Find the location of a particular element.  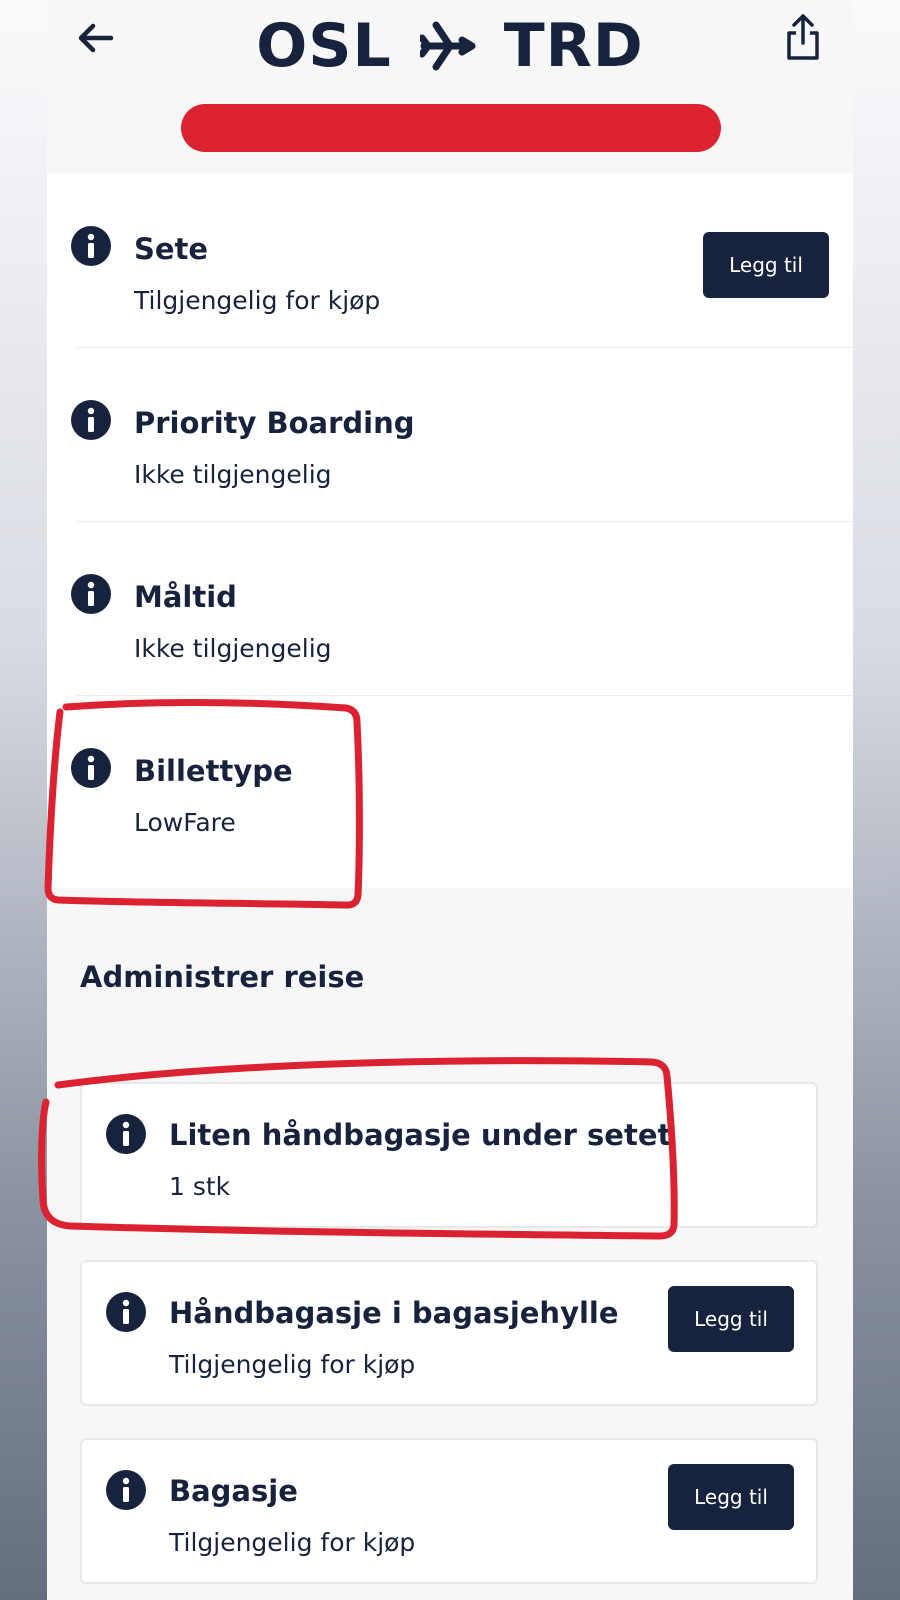

card-checked-baggage: Bagasje Tilgjengelig for kjøp Legg til is located at coordinates (449, 1511).